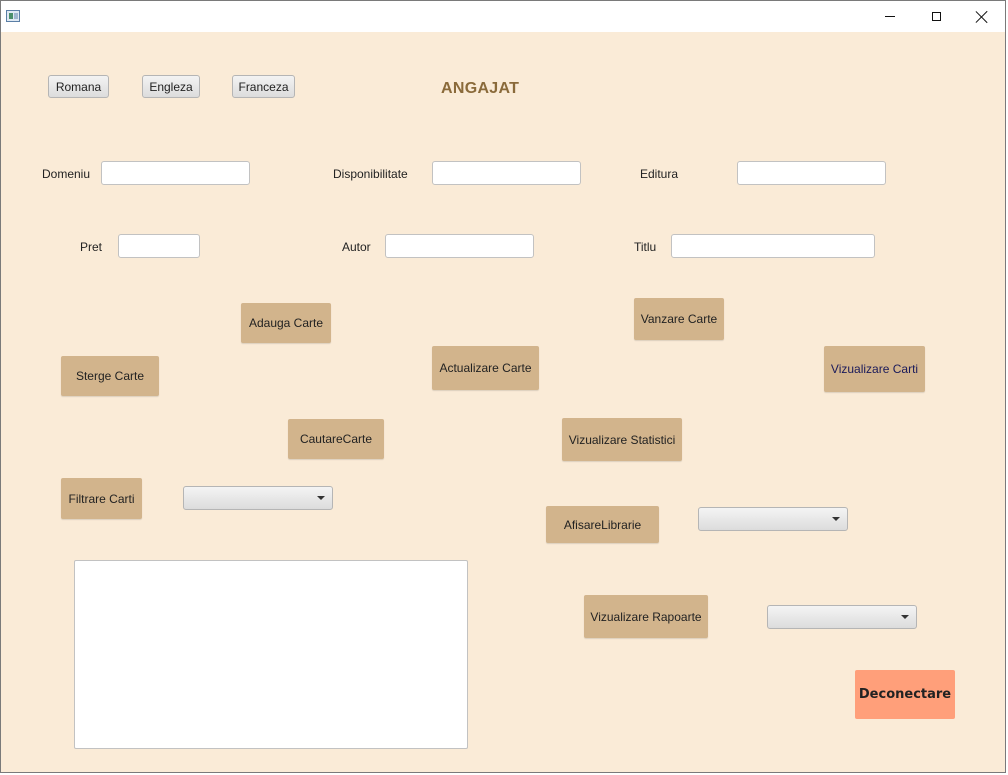 Image resolution: width=1008 pixels, height=775 pixels. I want to click on output-text-area, so click(271, 654).